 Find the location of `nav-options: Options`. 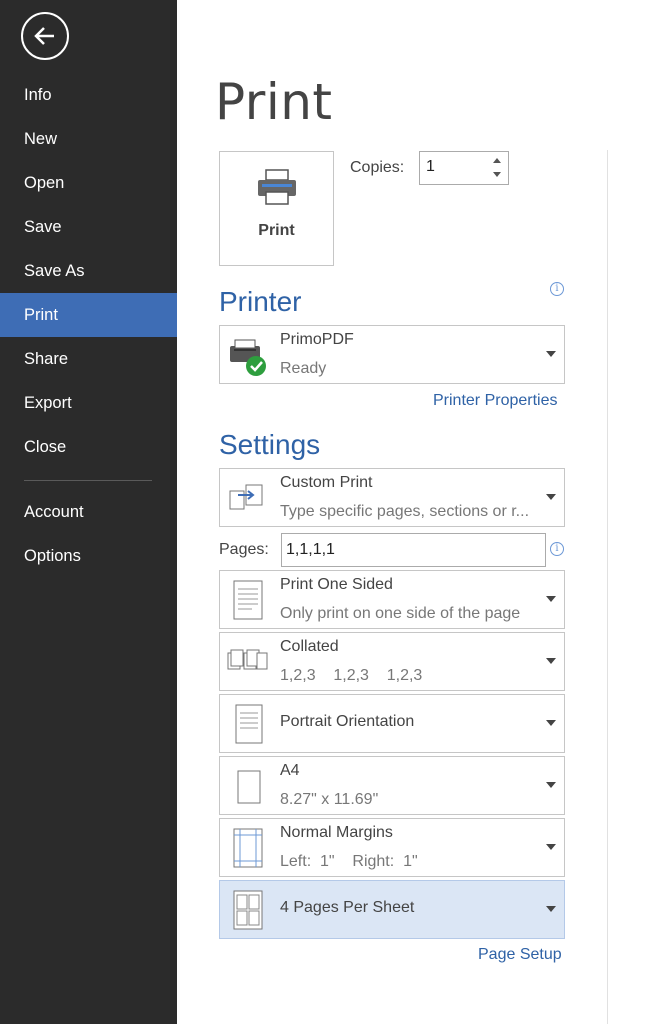

nav-options: Options is located at coordinates (88, 556).